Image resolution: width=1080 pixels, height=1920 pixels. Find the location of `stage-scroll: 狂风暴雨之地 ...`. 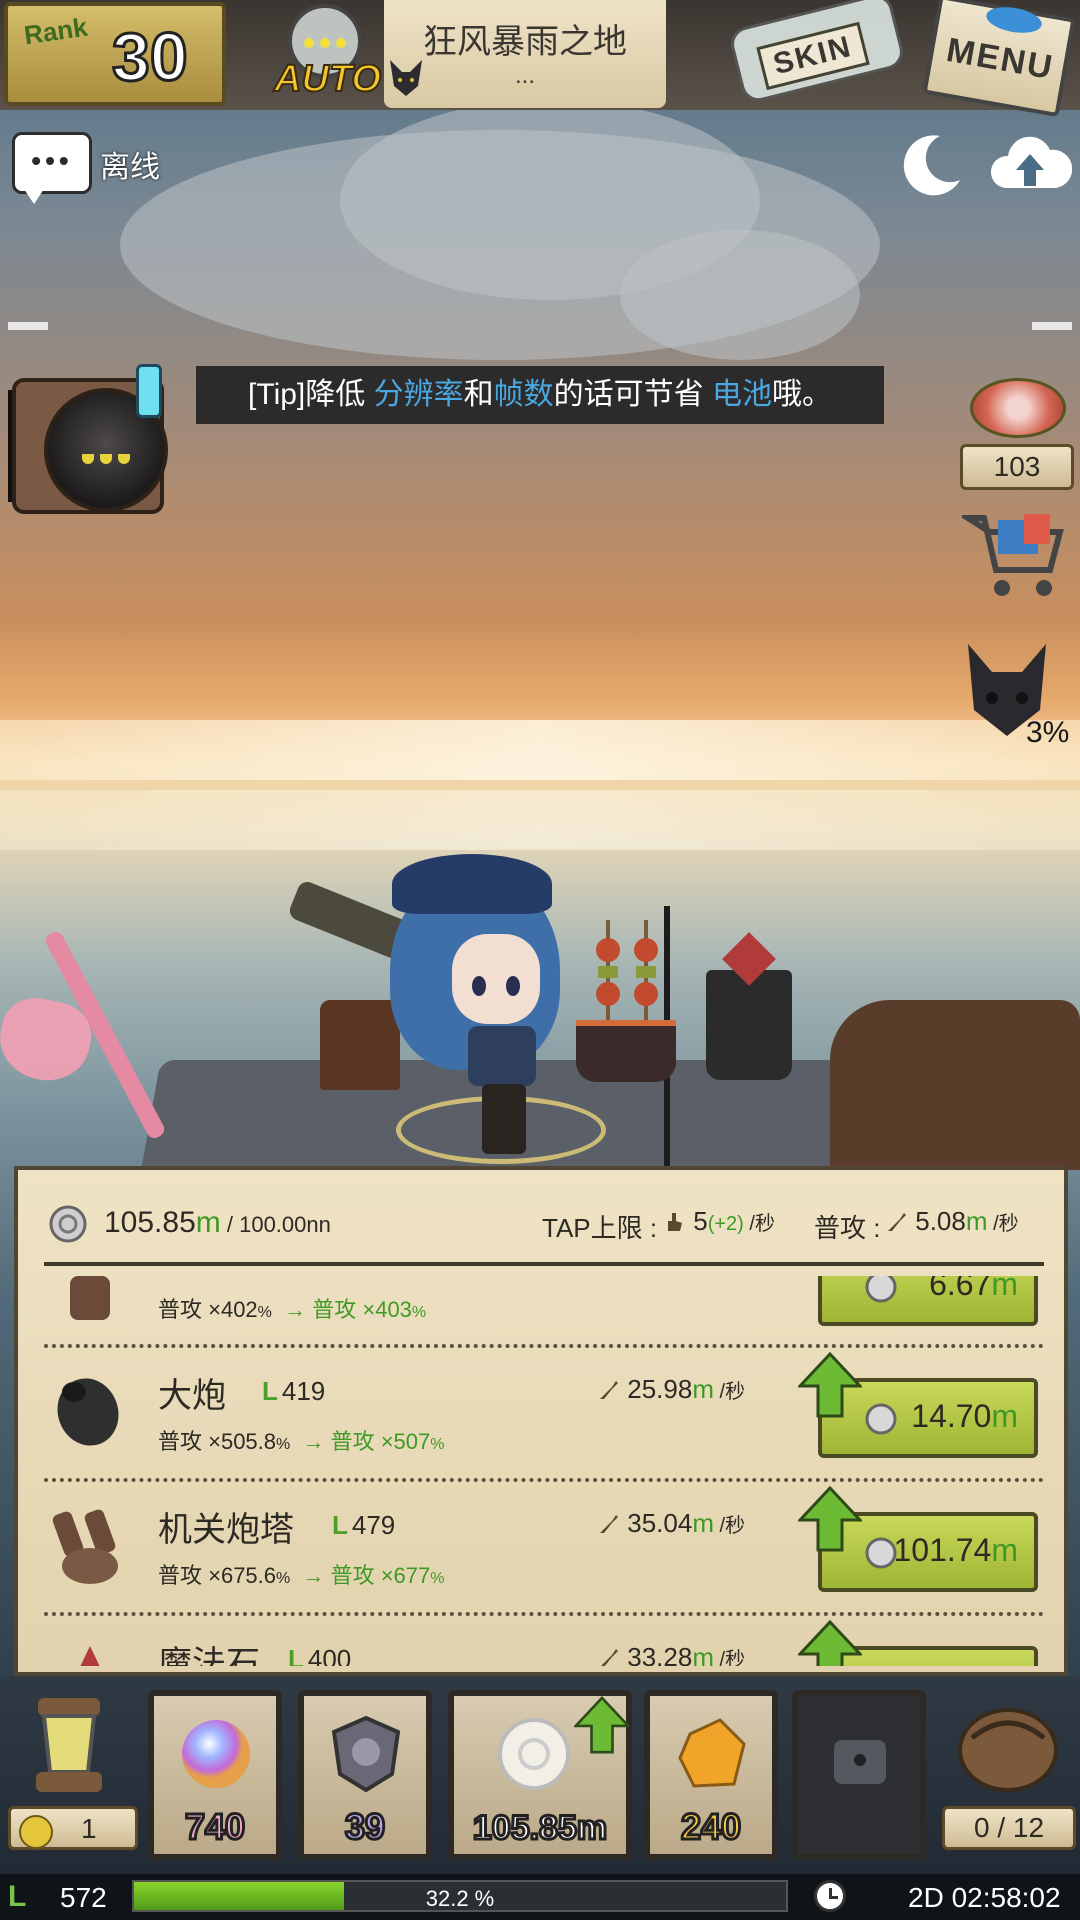

stage-scroll: 狂风暴雨之地 ... is located at coordinates (525, 54).